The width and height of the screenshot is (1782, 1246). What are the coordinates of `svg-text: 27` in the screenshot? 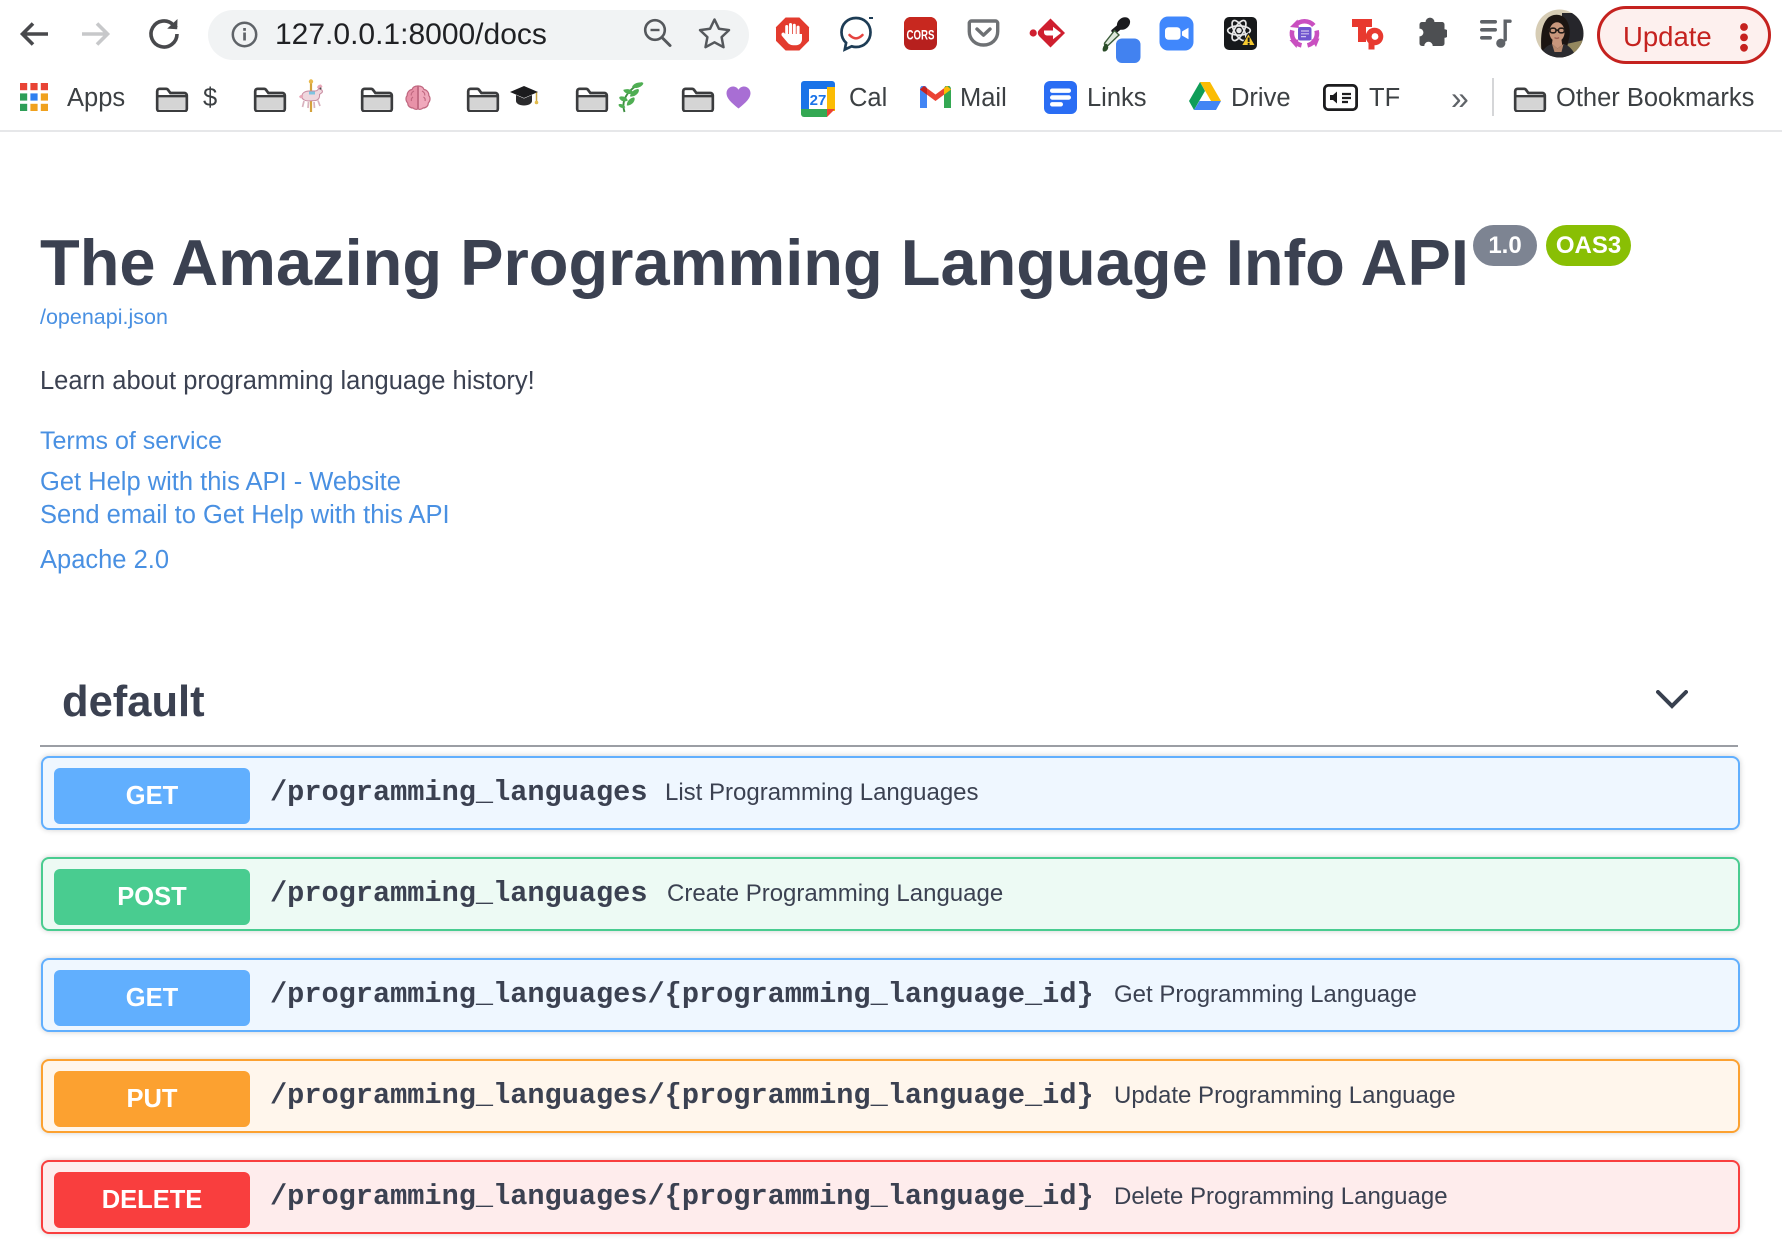 It's located at (818, 100).